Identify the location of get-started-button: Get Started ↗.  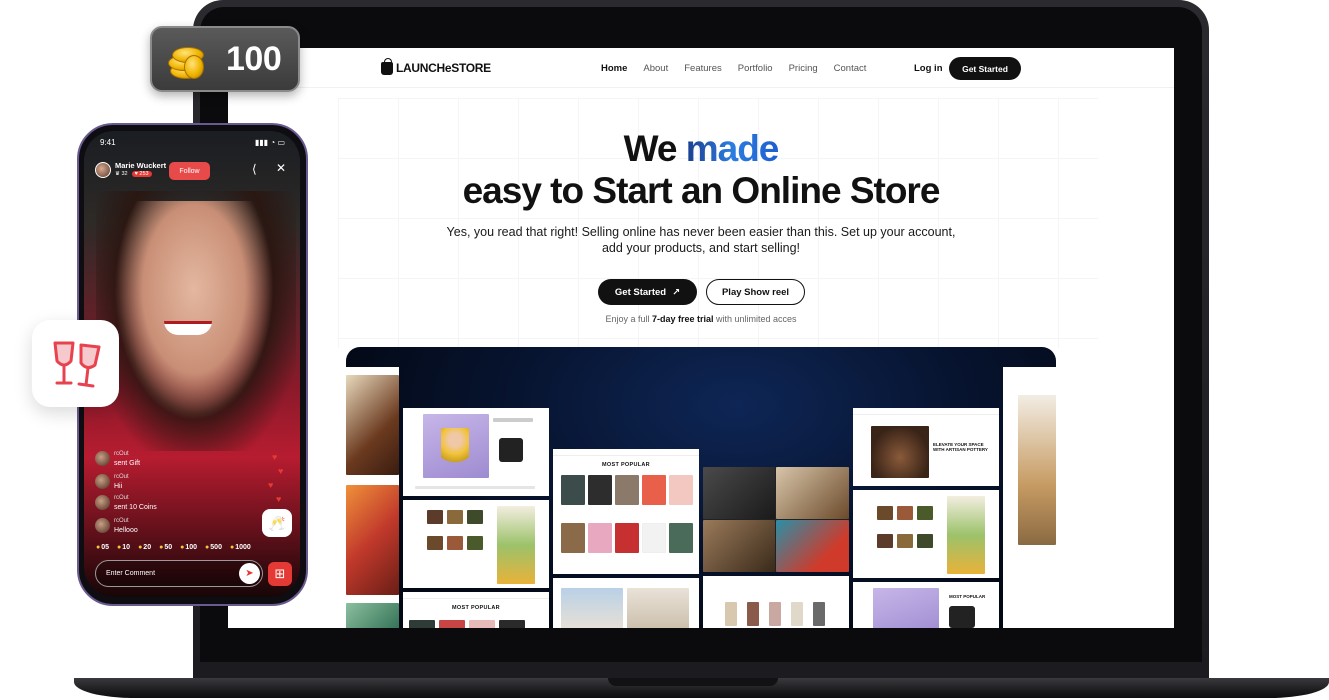
(647, 292).